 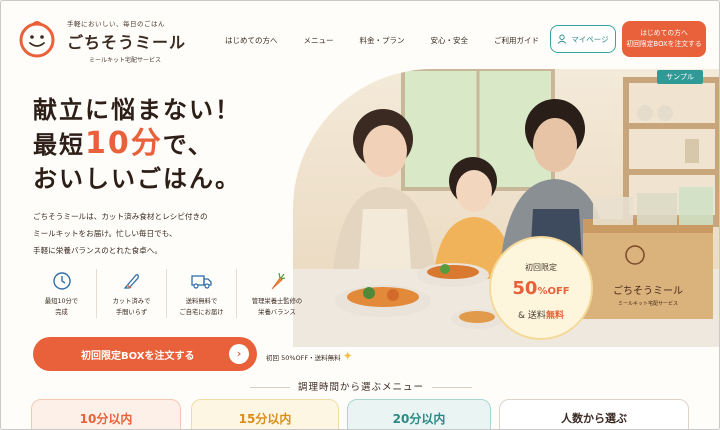 I want to click on badge-label: 初回限定, so click(x=541, y=267).